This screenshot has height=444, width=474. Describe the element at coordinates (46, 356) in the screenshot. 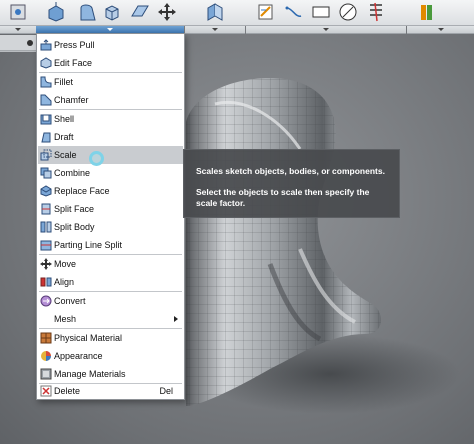

I see `appearance-icon` at that location.